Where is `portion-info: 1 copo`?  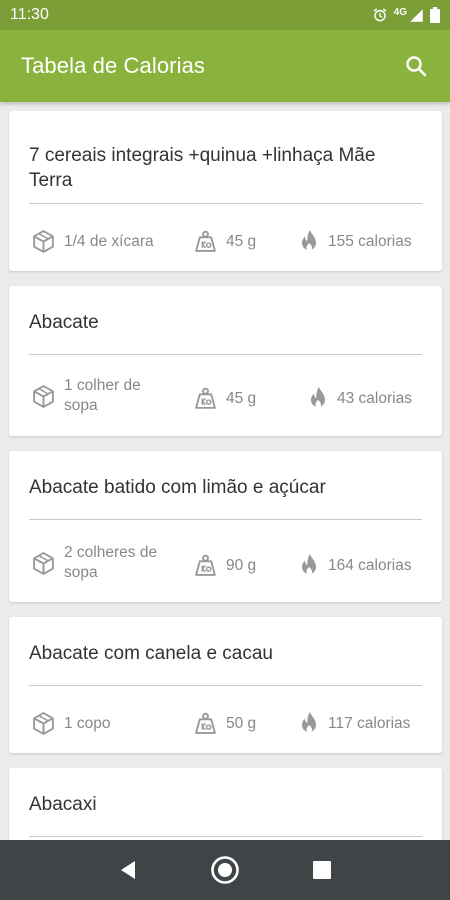 portion-info: 1 copo is located at coordinates (71, 723).